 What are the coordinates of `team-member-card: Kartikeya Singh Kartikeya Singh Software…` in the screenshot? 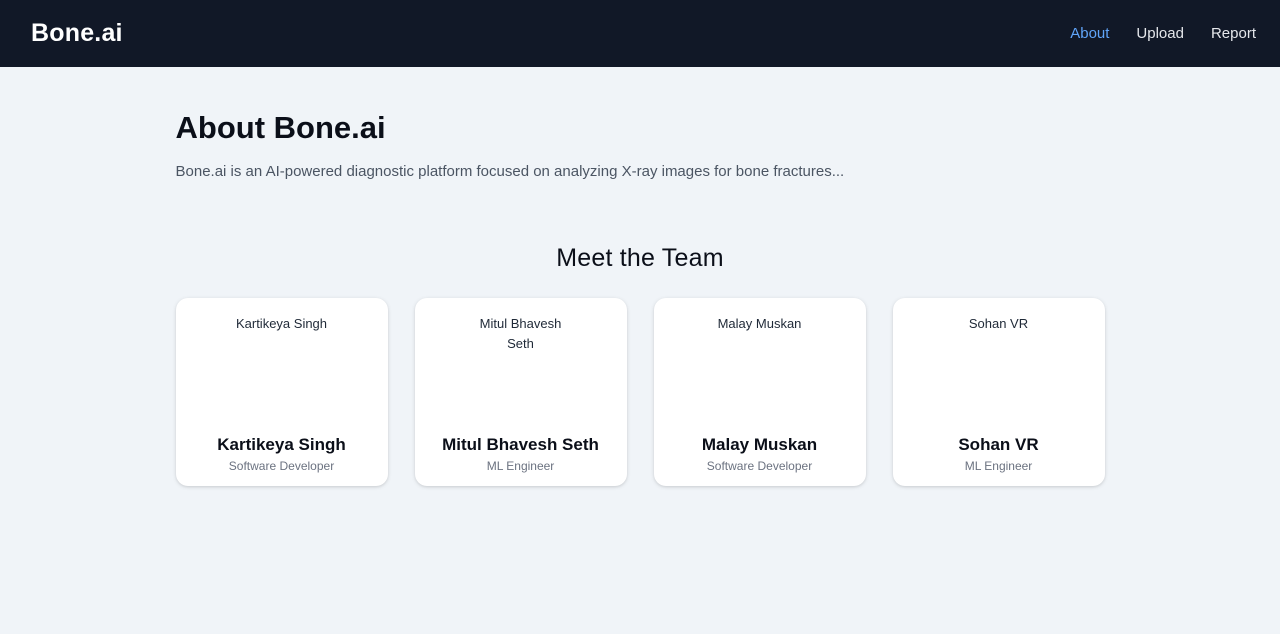 It's located at (281, 392).